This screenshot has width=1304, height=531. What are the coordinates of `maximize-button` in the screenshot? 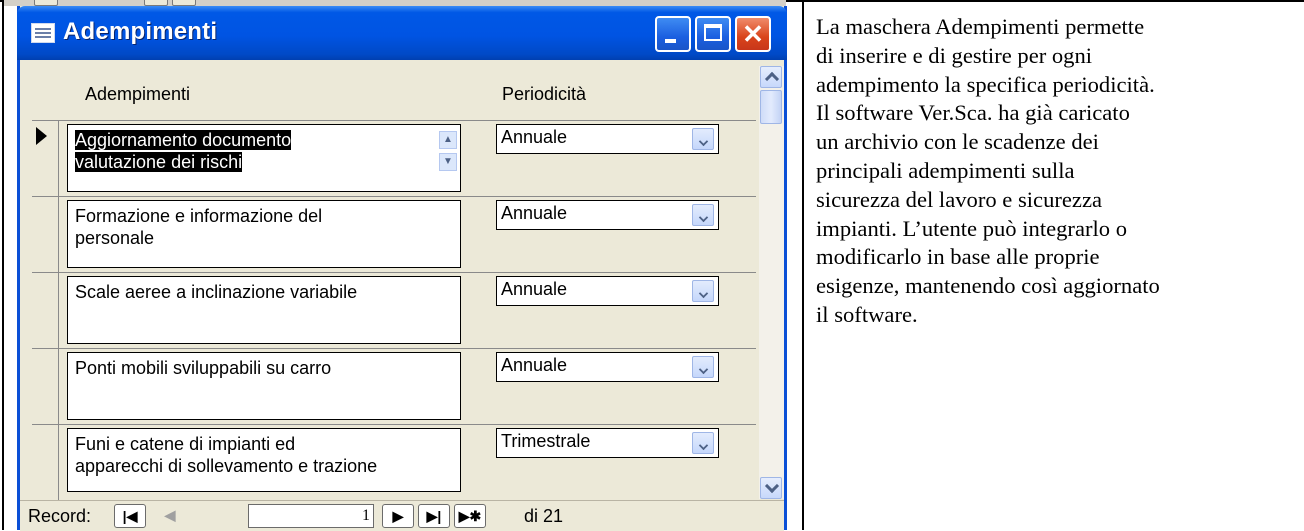 It's located at (713, 34).